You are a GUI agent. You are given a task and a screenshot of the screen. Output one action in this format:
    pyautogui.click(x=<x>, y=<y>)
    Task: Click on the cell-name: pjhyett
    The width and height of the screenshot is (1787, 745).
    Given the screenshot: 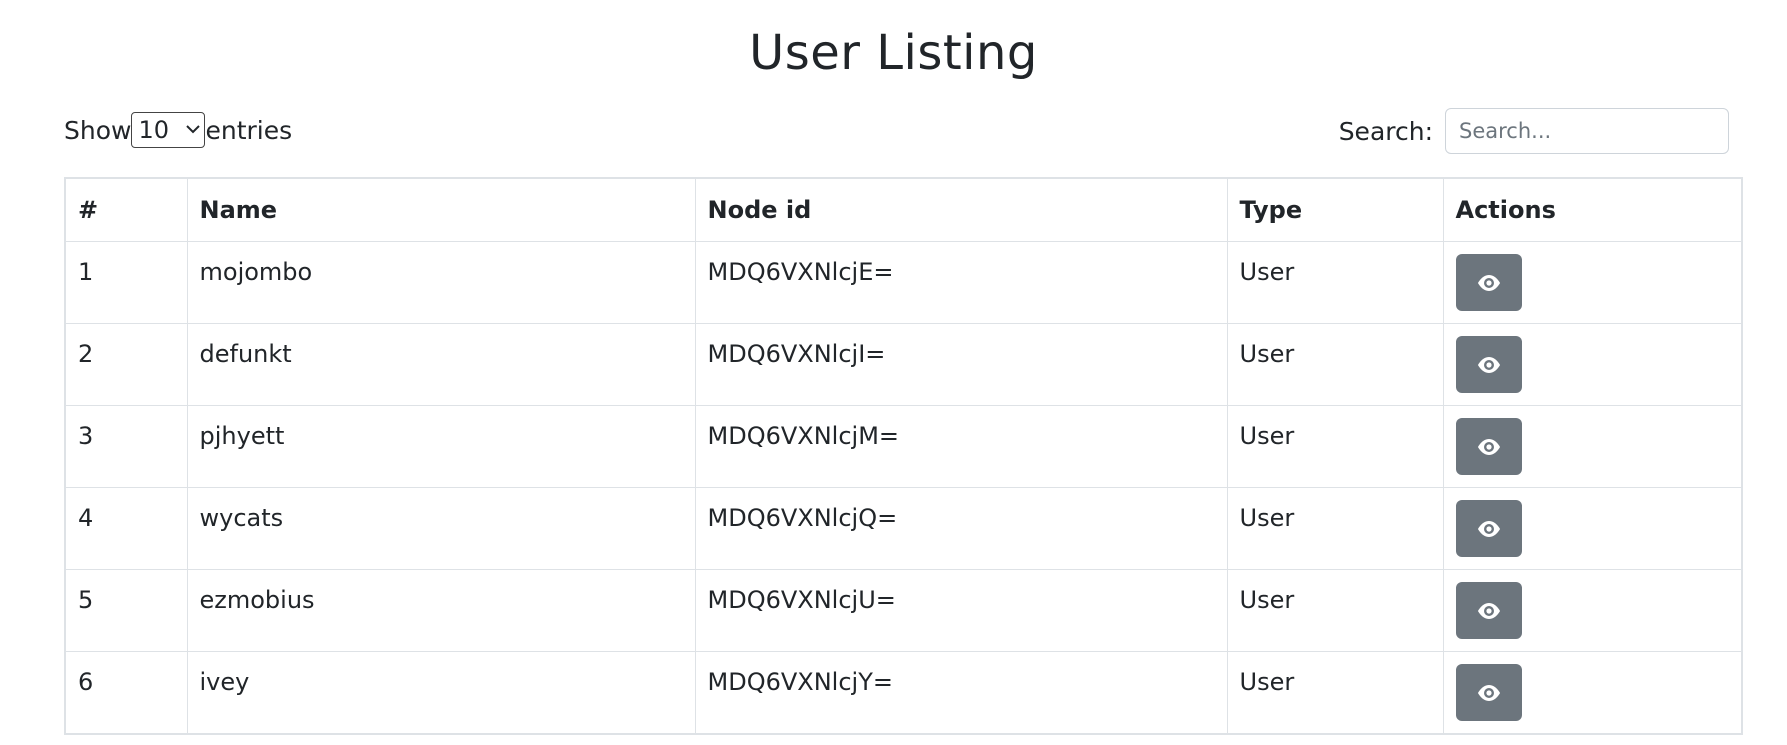 What is the action you would take?
    pyautogui.click(x=441, y=446)
    